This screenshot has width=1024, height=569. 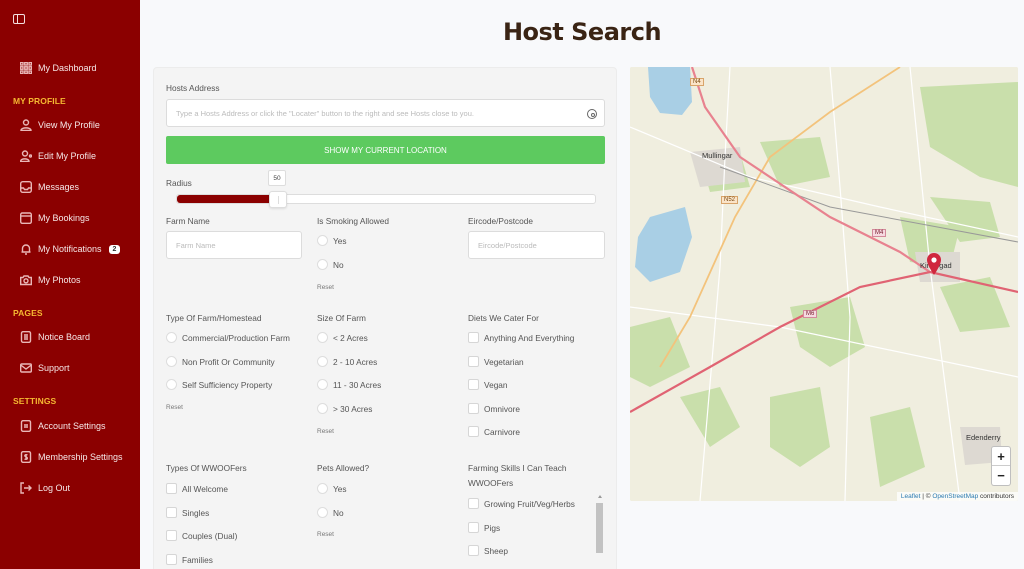 I want to click on sidebar-item-edit-profile: Edit My Profile, so click(x=58, y=156).